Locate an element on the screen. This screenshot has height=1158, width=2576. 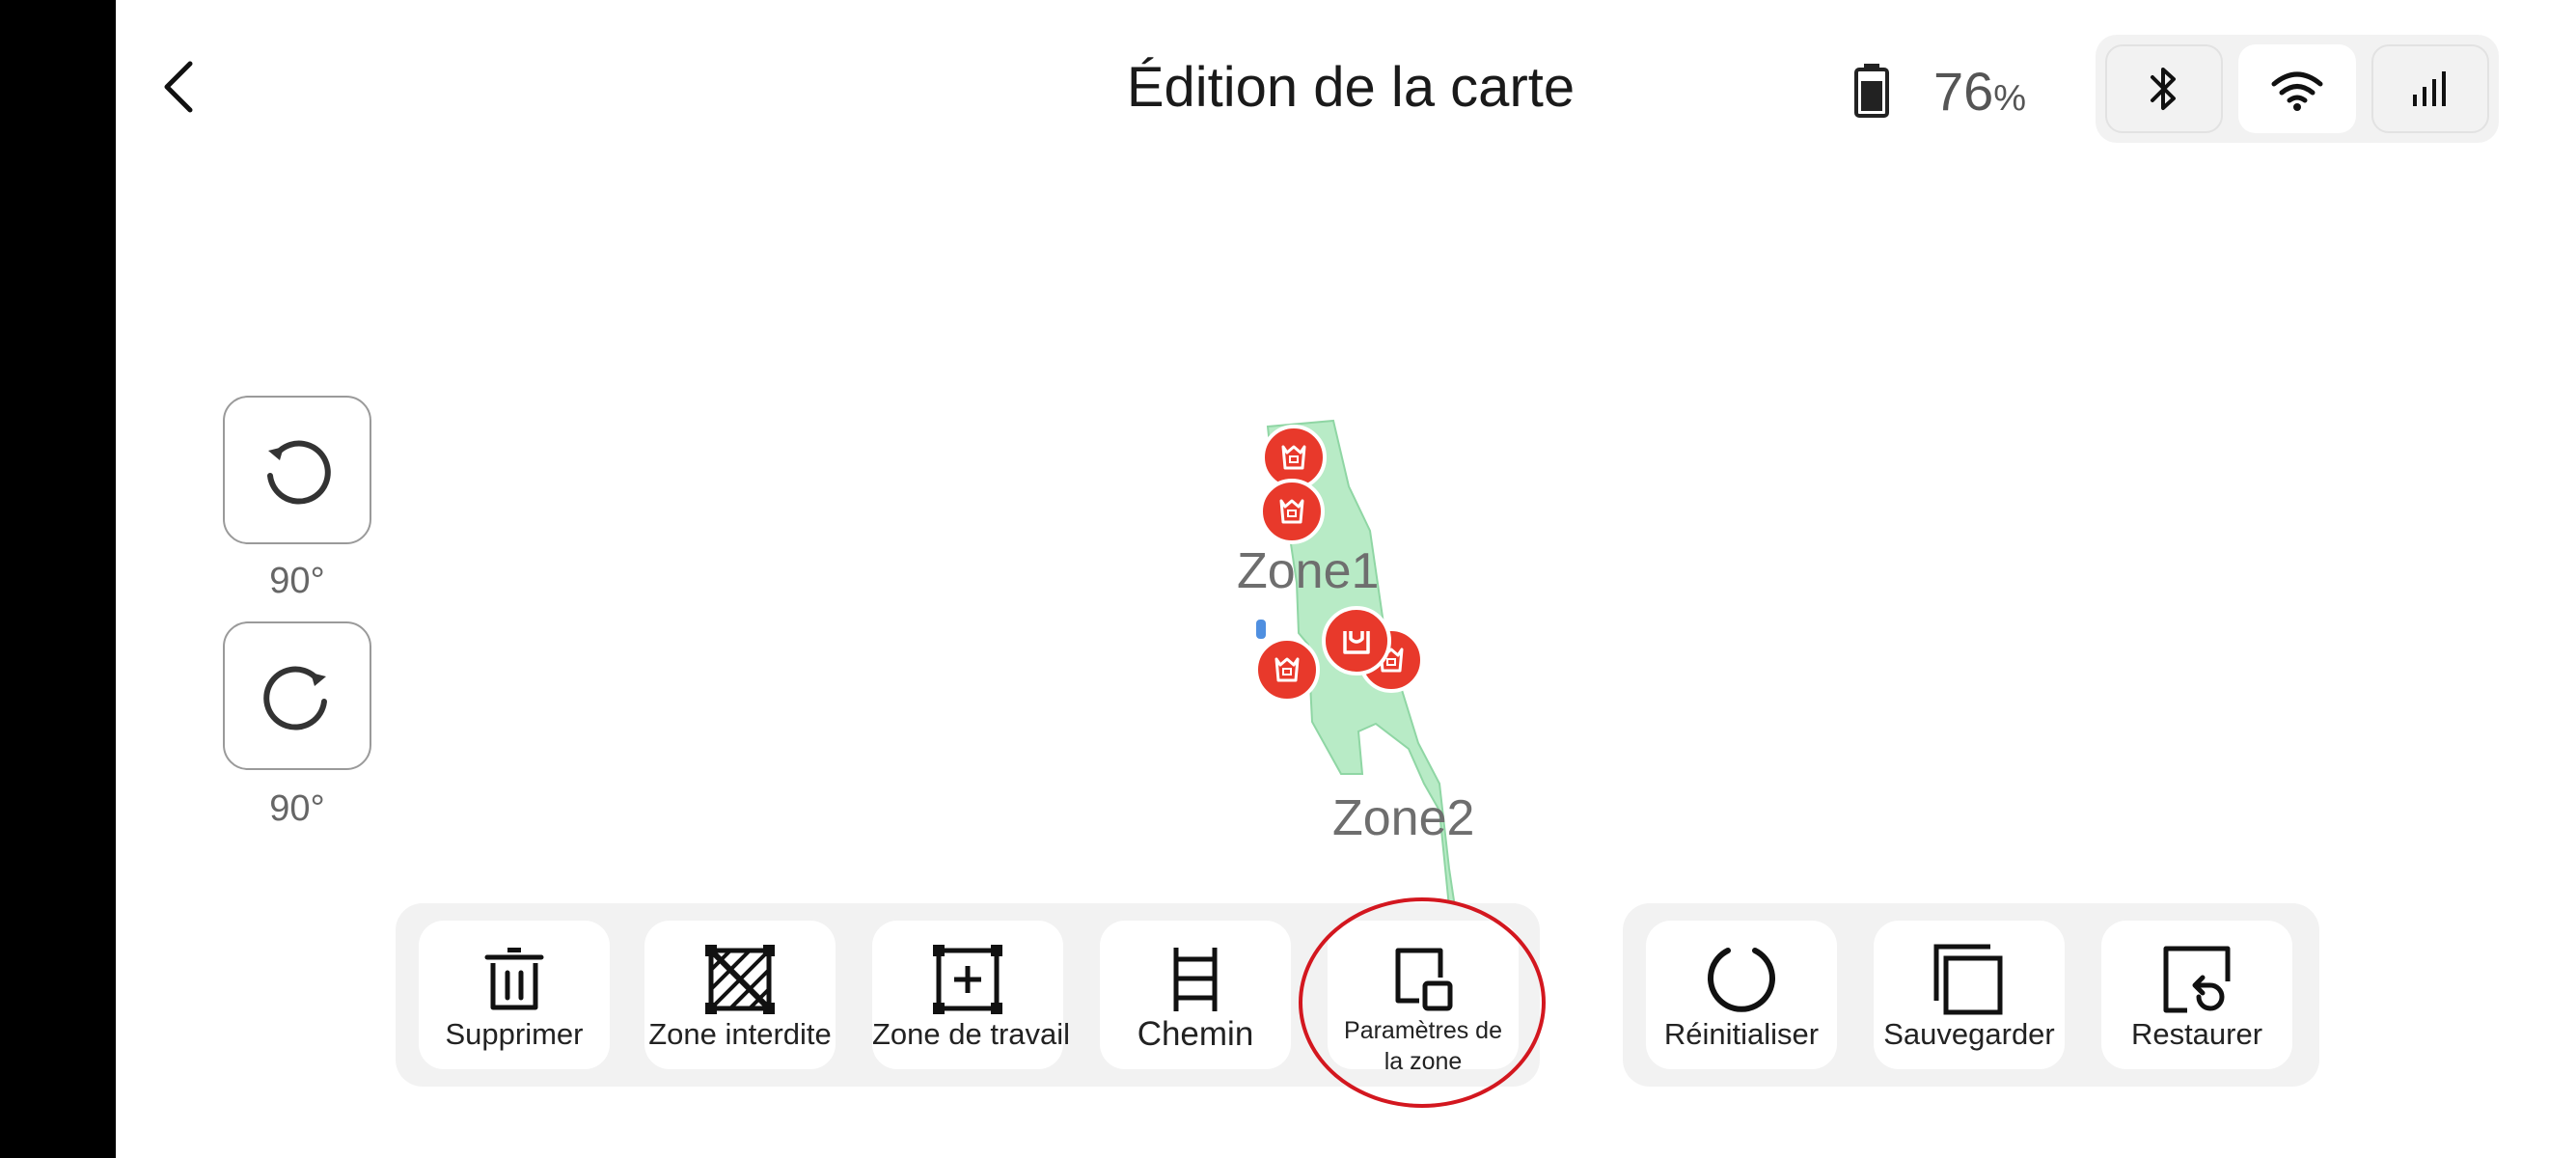
wifi-button is located at coordinates (2297, 88).